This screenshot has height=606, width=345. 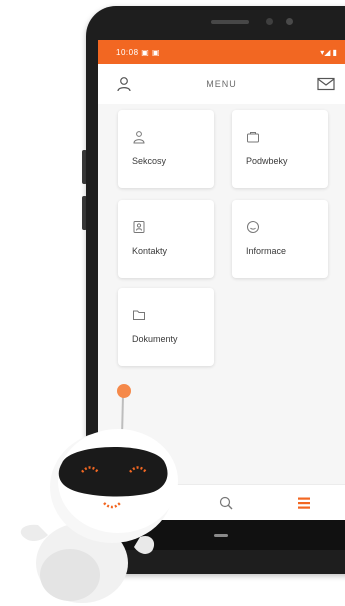 I want to click on people-icon, so click(x=139, y=137).